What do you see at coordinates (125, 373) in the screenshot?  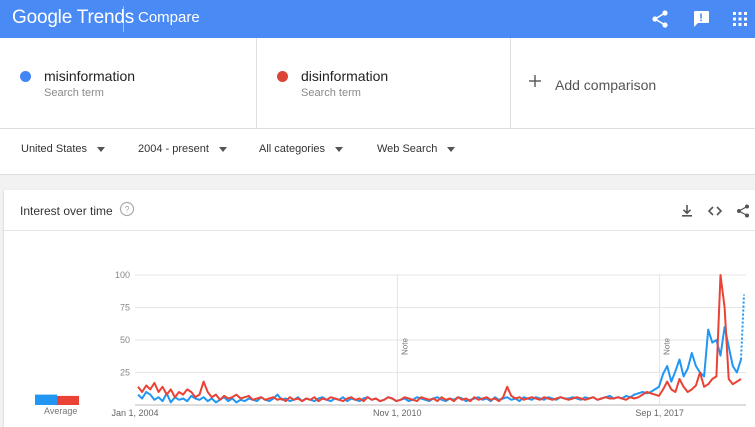 I see `y-tick-label: 25` at bounding box center [125, 373].